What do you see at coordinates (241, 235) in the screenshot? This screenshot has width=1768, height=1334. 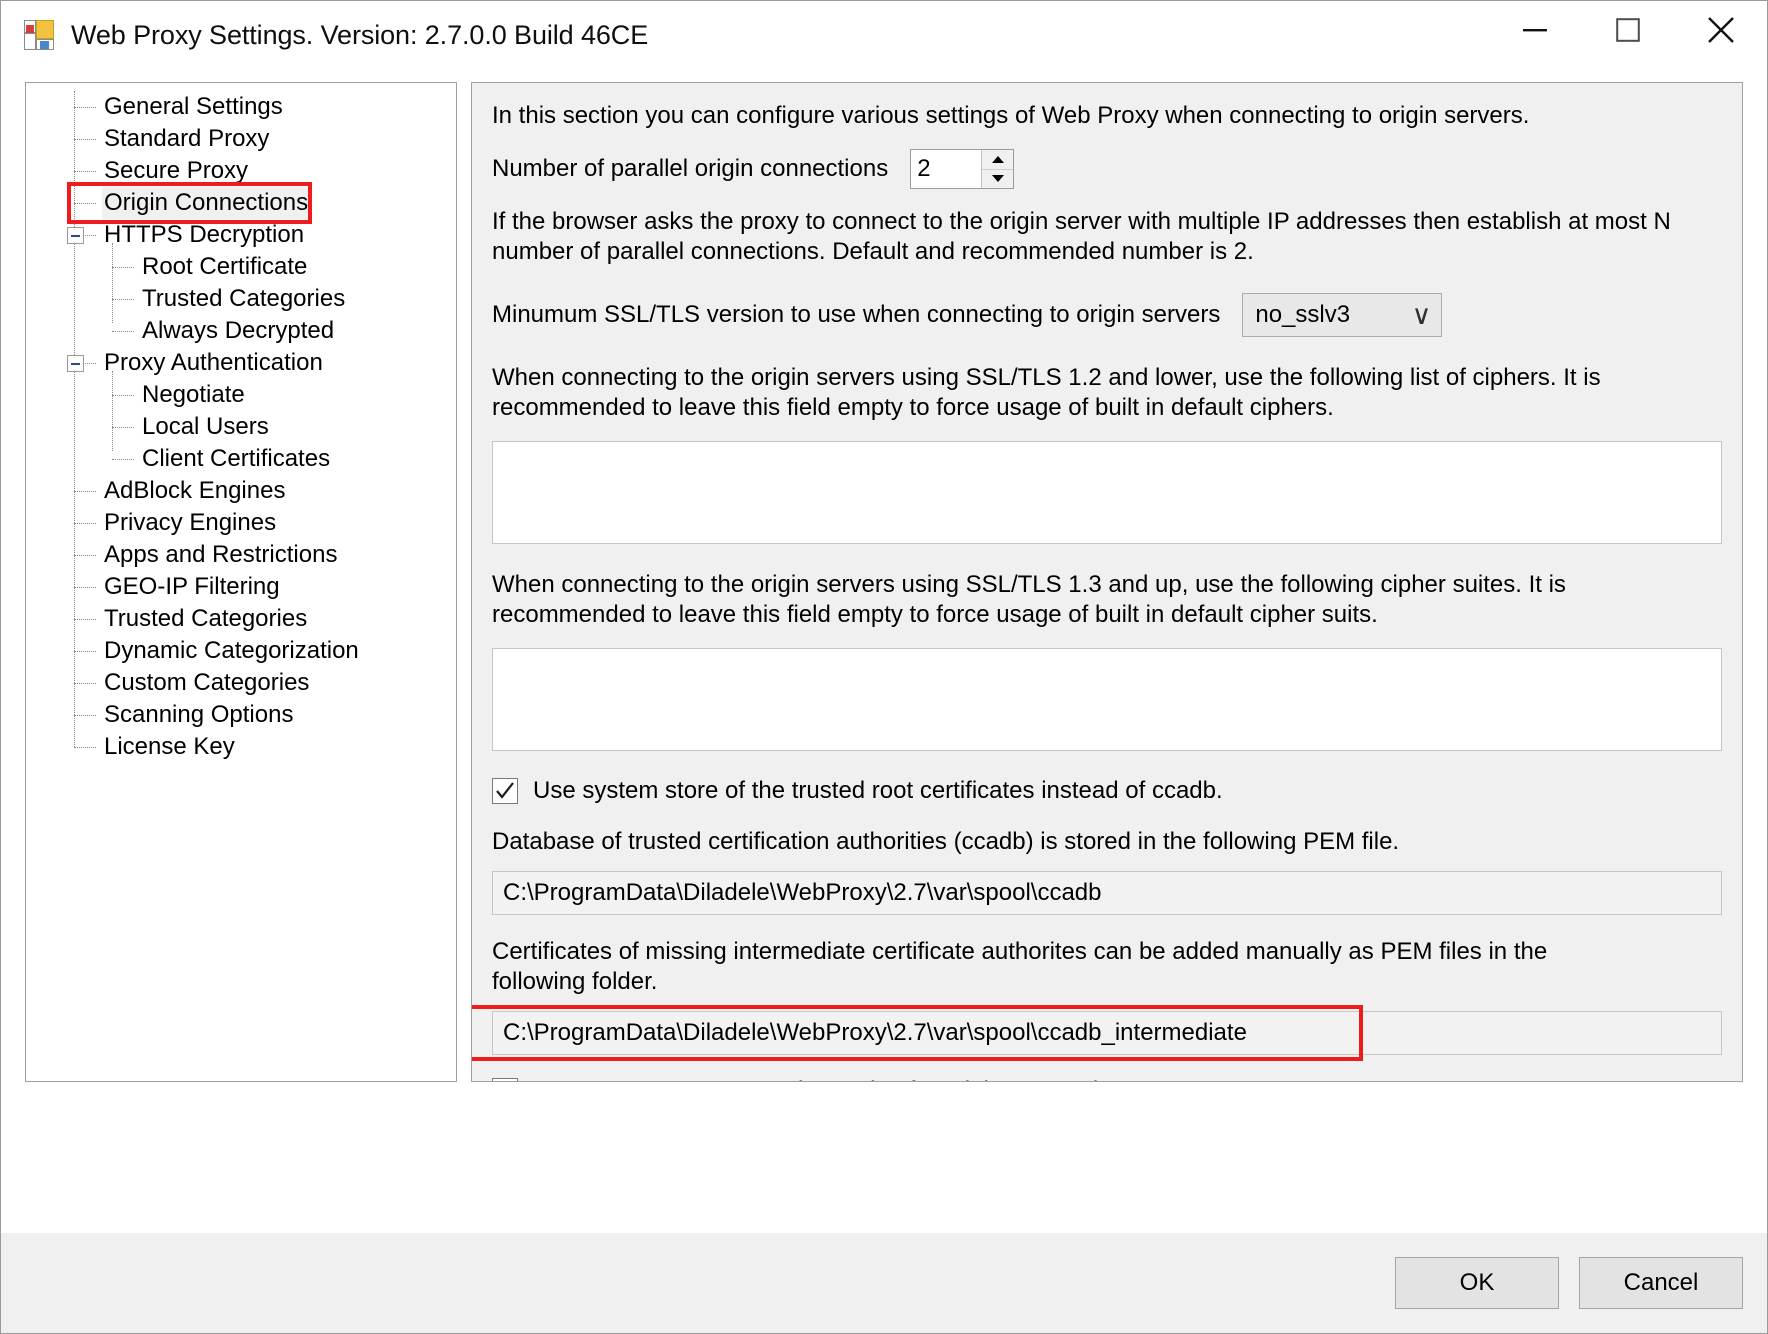 I see `sidebar-item-https-decryption: HTTPS Decryption` at bounding box center [241, 235].